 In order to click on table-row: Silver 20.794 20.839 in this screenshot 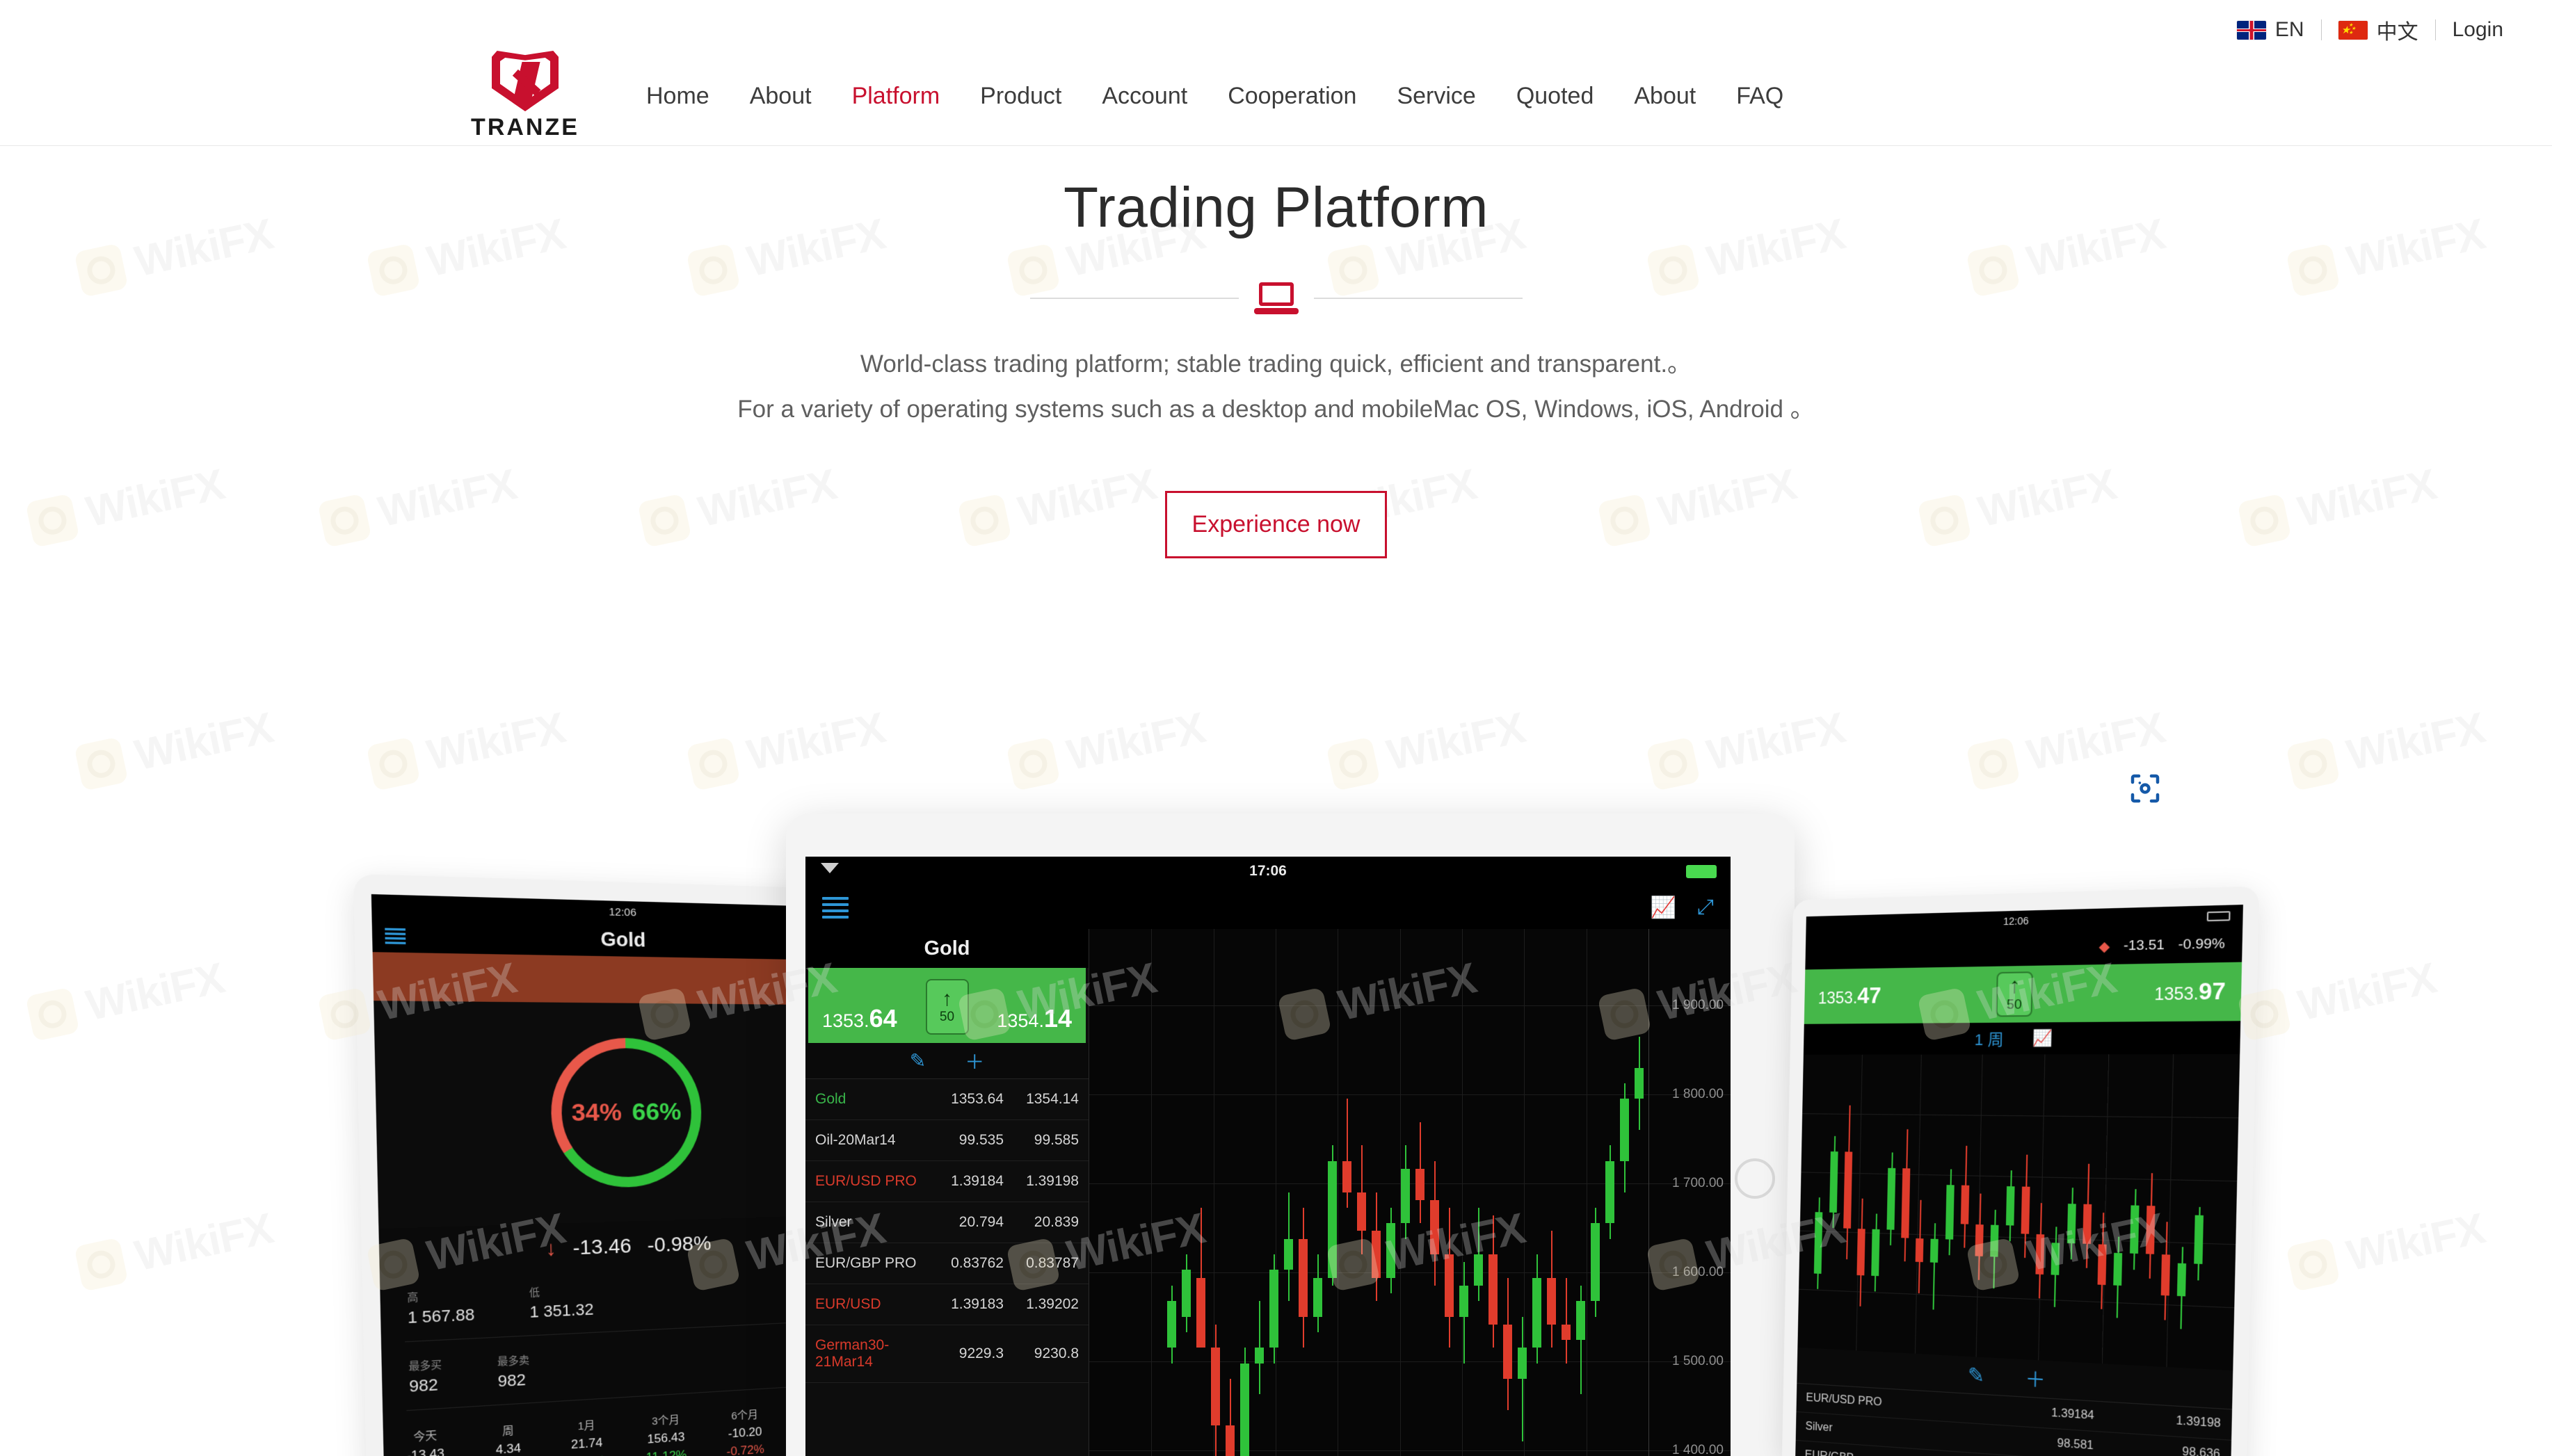, I will do `click(947, 1222)`.